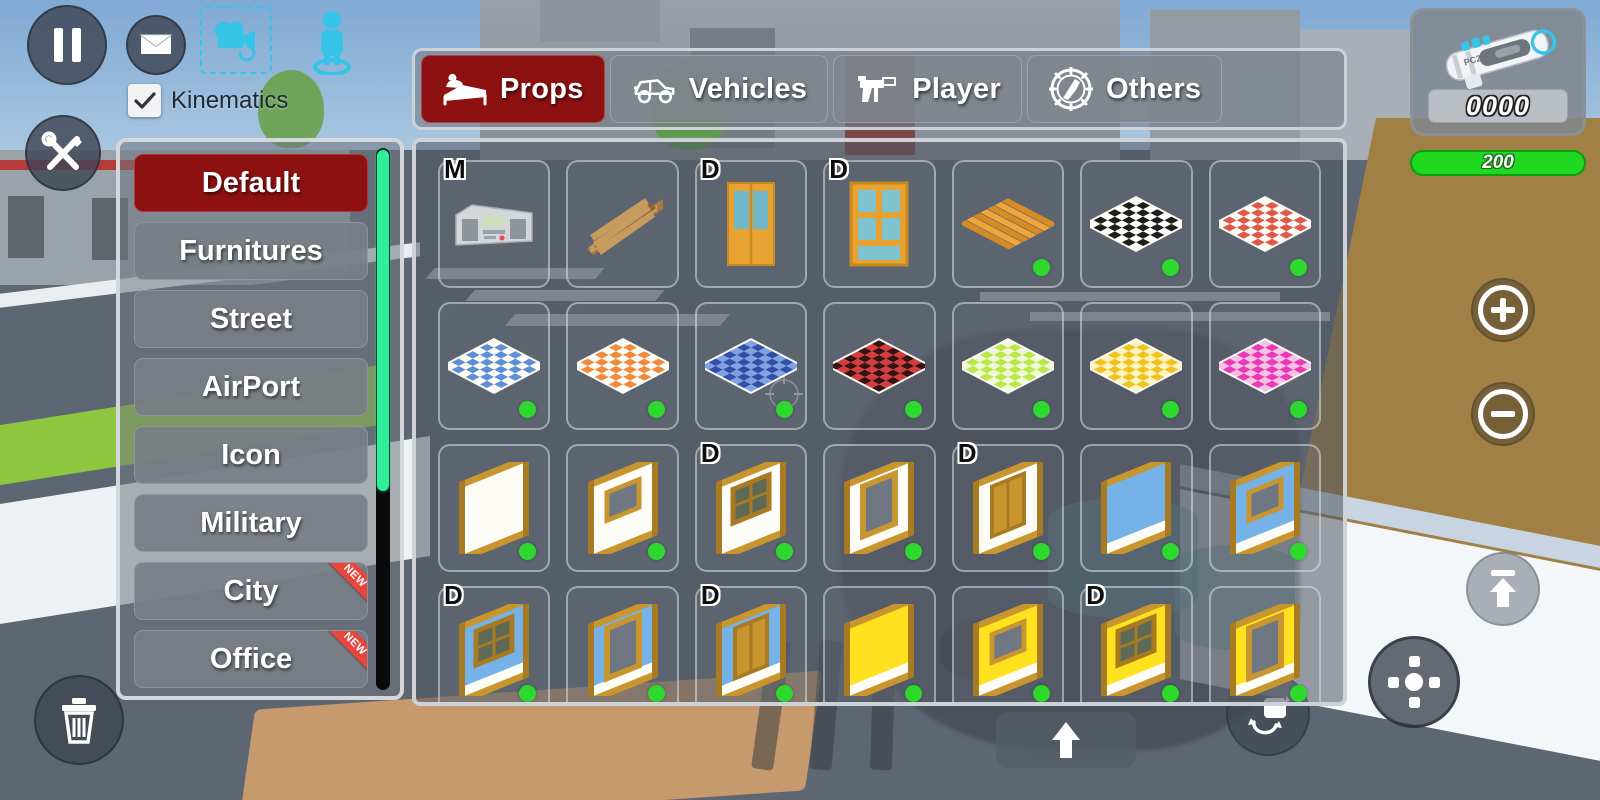  I want to click on category-item-city: City NEW, so click(251, 591).